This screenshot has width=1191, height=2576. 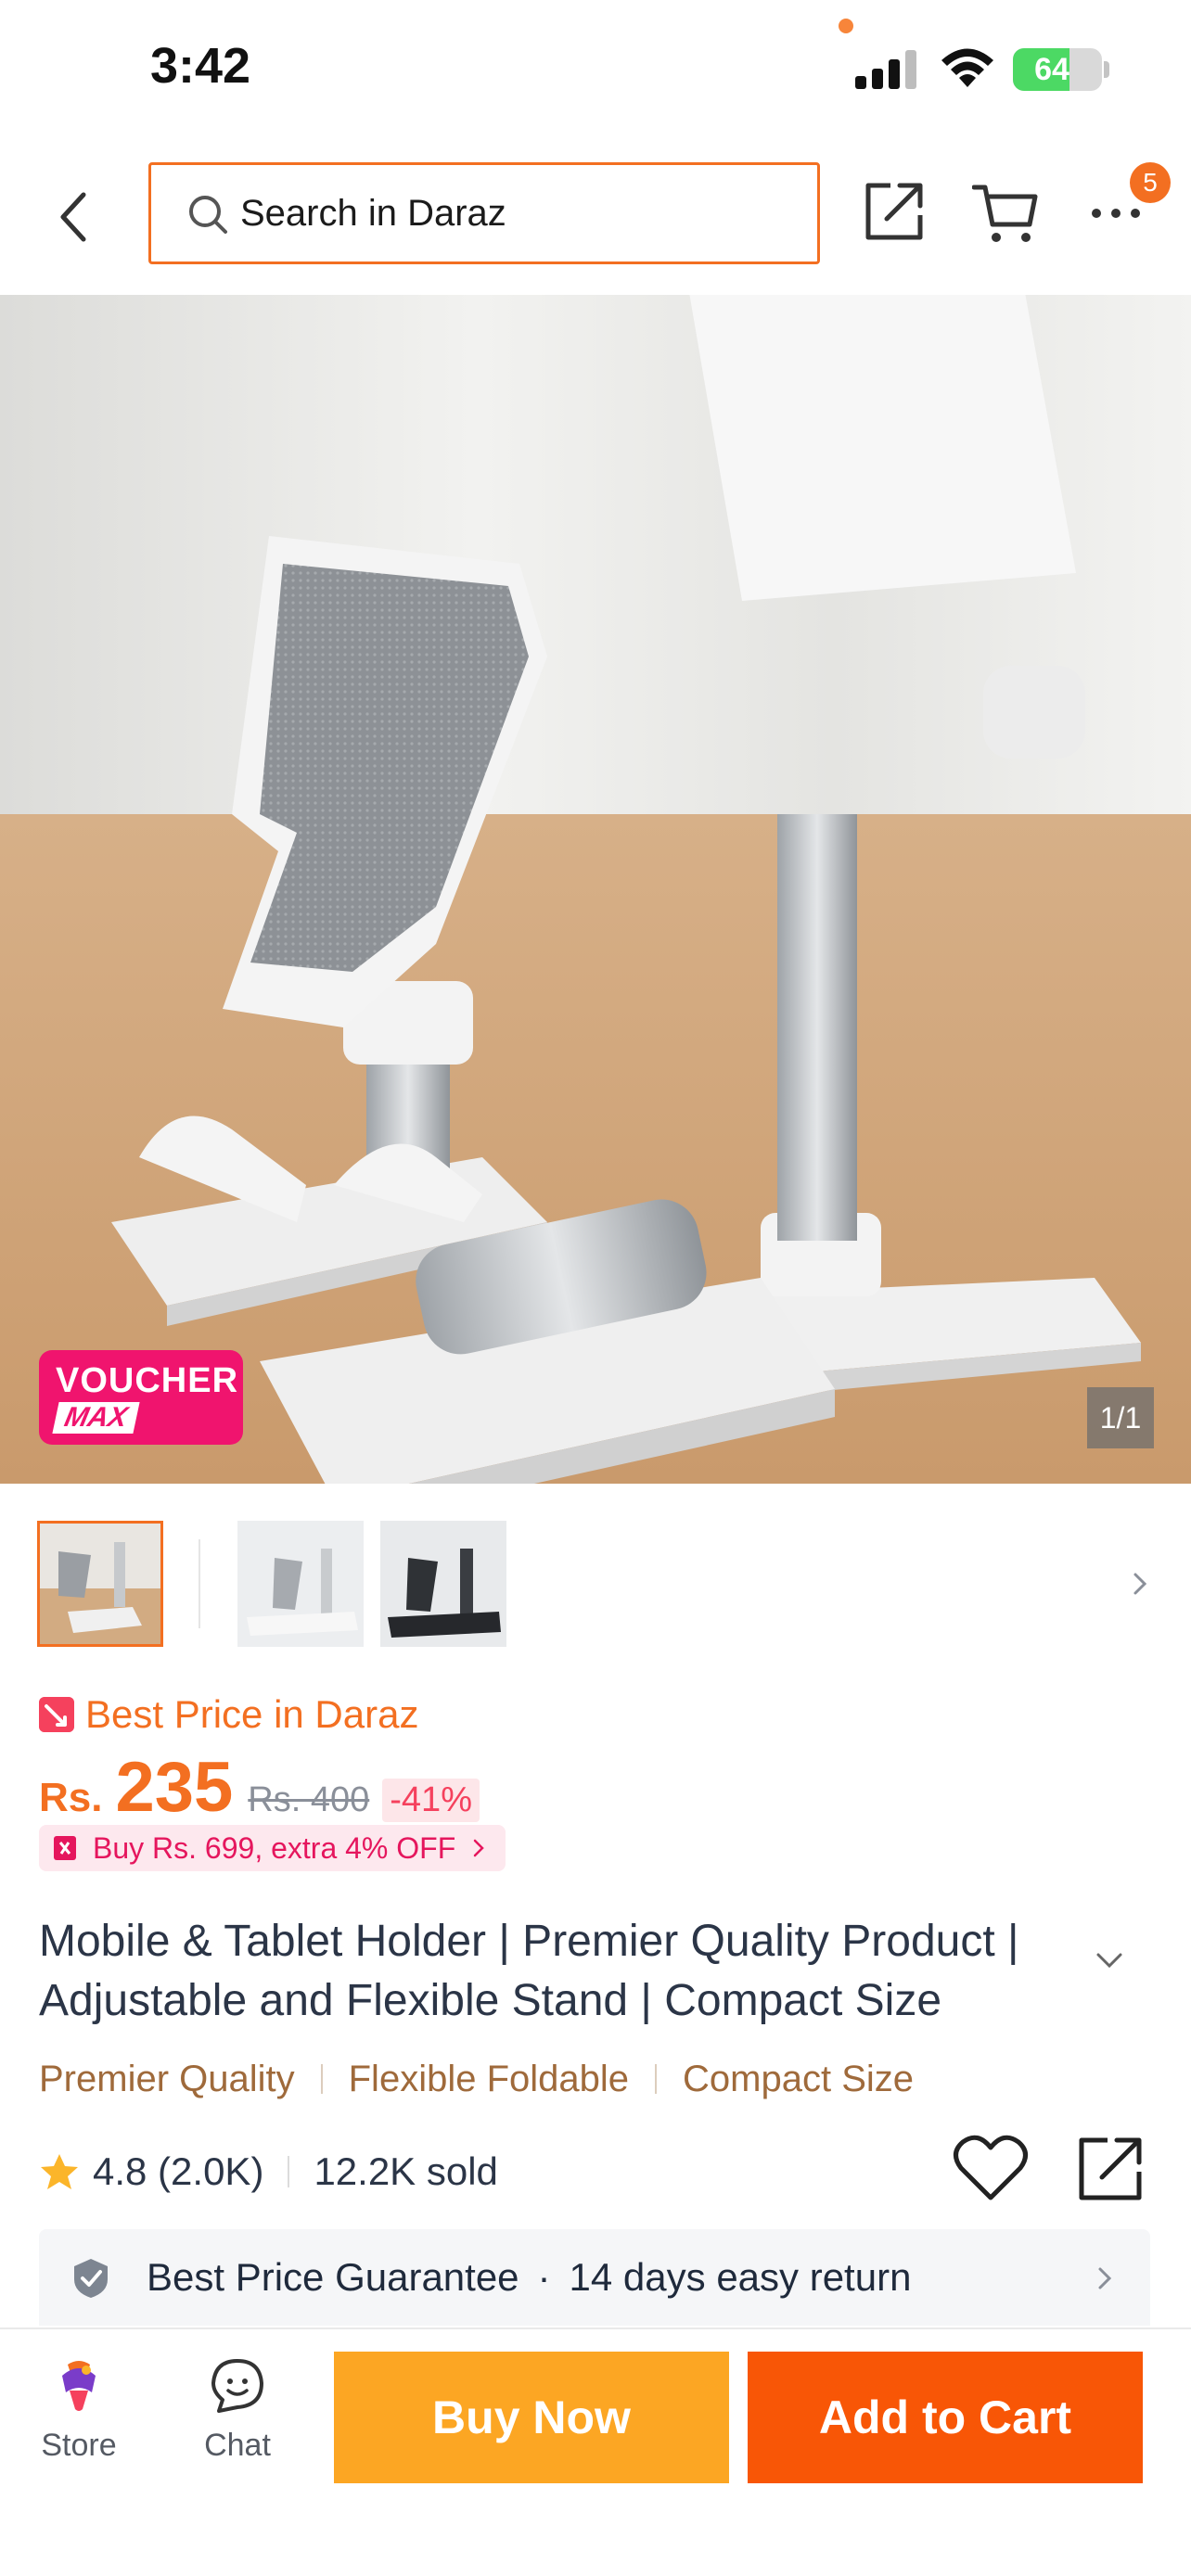 I want to click on discount-badge: -41%, so click(x=431, y=1800).